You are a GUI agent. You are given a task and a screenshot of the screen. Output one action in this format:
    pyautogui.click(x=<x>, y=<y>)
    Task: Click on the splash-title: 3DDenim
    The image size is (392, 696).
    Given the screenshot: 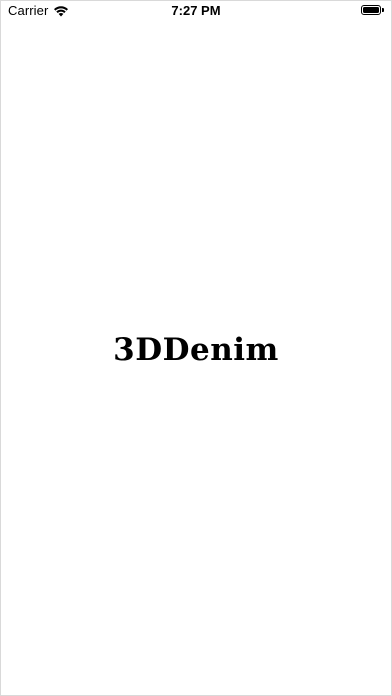 What is the action you would take?
    pyautogui.click(x=196, y=350)
    